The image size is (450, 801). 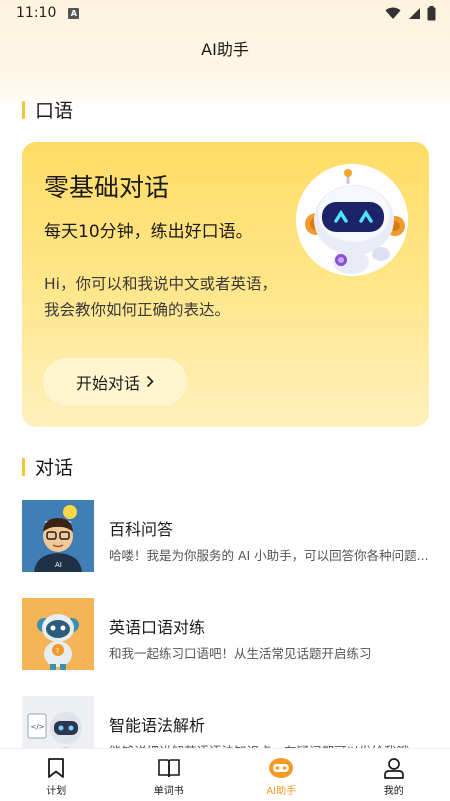 I want to click on robot-mascot-image, so click(x=352, y=220).